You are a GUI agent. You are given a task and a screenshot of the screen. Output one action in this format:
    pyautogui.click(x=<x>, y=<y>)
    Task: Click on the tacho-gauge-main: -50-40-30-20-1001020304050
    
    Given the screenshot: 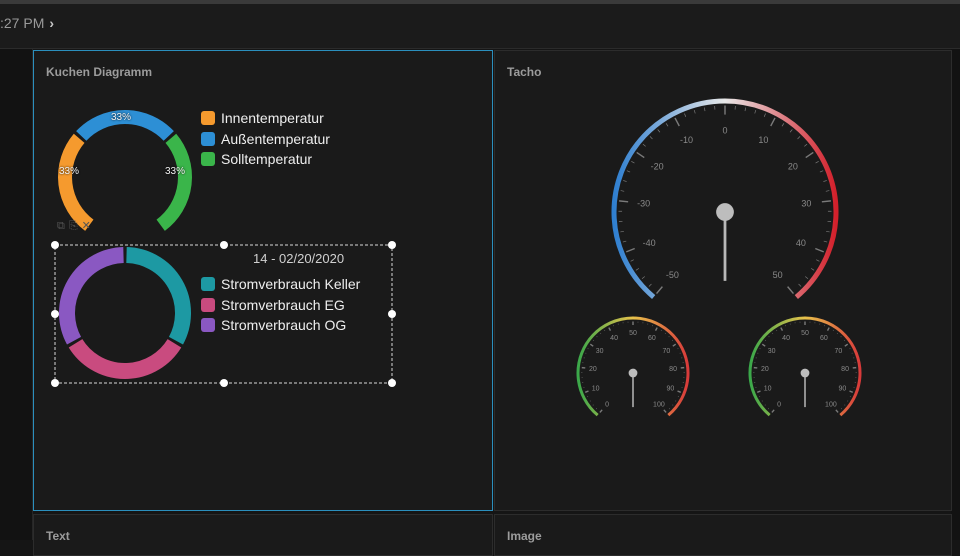 What is the action you would take?
    pyautogui.click(x=725, y=199)
    